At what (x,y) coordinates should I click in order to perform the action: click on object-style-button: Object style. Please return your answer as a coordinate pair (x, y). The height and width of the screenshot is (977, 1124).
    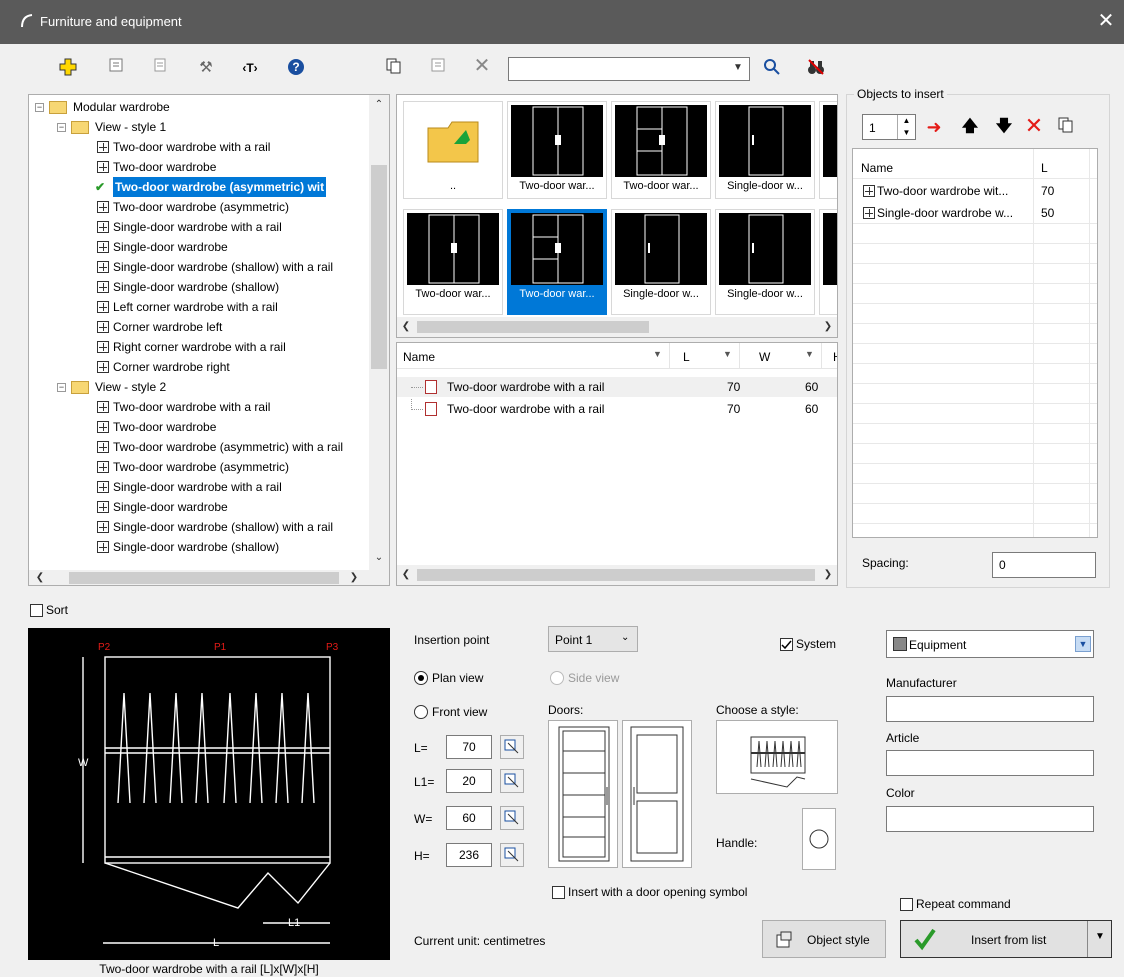
    Looking at the image, I should click on (824, 939).